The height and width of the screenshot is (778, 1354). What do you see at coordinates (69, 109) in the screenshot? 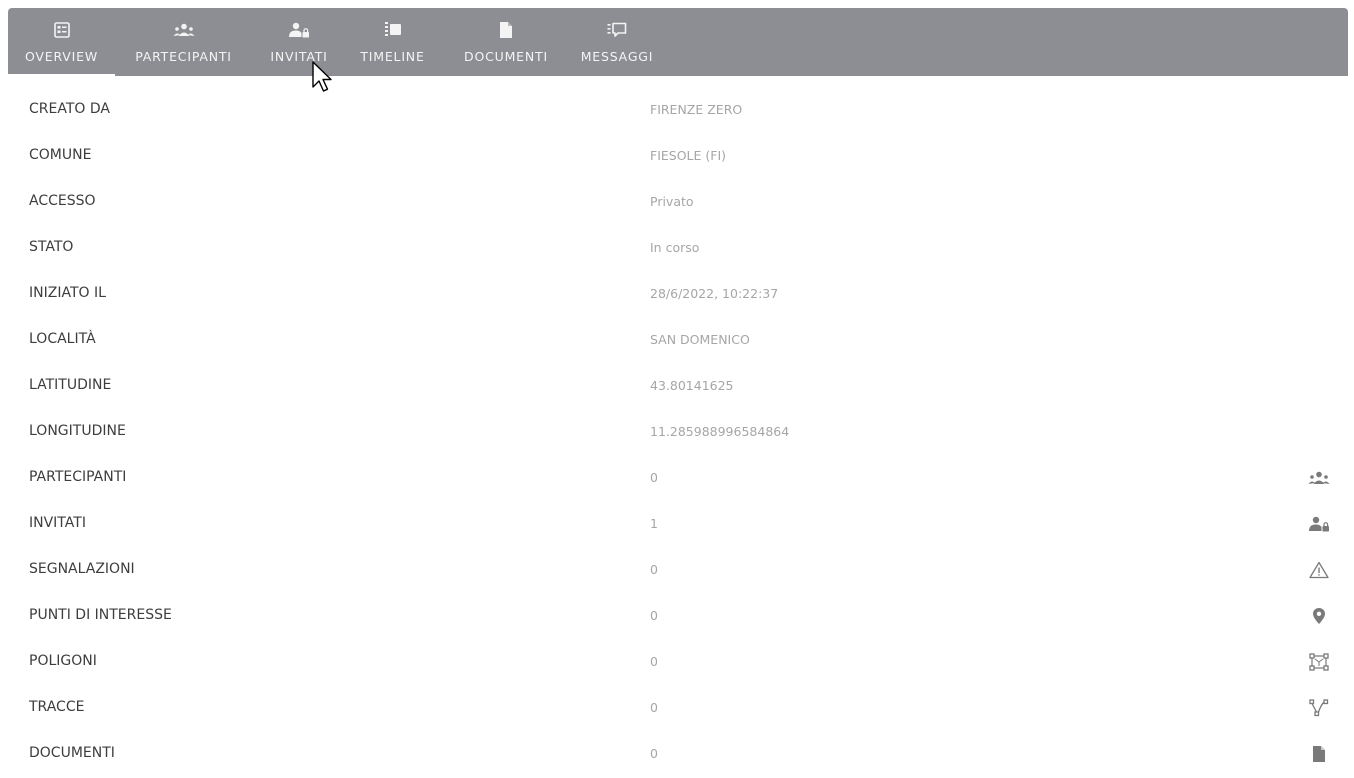
I see `row-label: CREATO DA` at bounding box center [69, 109].